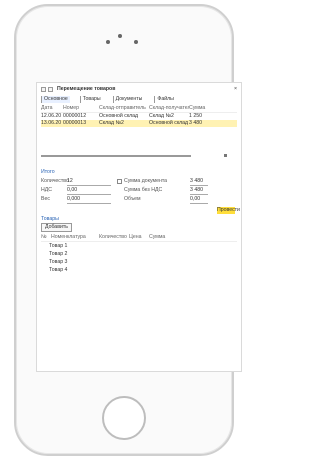  I want to click on field-row: Количество 12 Сумма документа 3 480, so click(139, 181).